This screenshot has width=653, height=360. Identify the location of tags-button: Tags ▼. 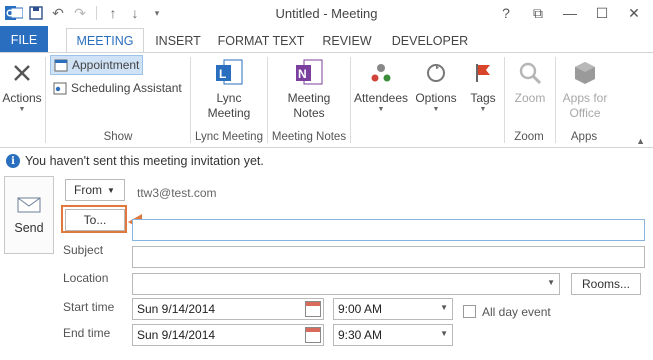
(483, 85).